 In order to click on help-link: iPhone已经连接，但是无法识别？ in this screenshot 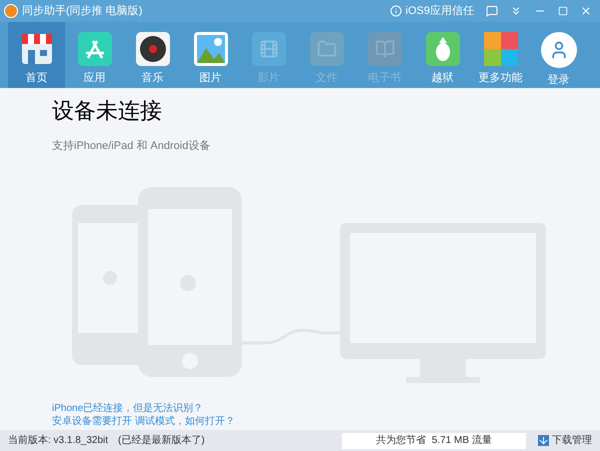, I will do `click(326, 408)`.